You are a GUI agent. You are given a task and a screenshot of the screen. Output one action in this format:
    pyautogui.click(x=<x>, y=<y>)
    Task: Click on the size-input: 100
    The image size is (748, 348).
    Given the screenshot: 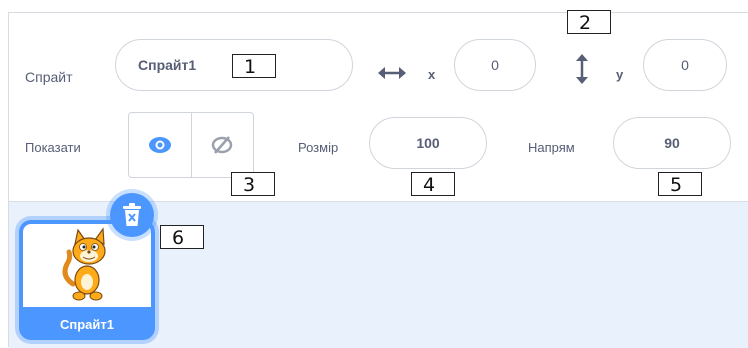 What is the action you would take?
    pyautogui.click(x=428, y=143)
    